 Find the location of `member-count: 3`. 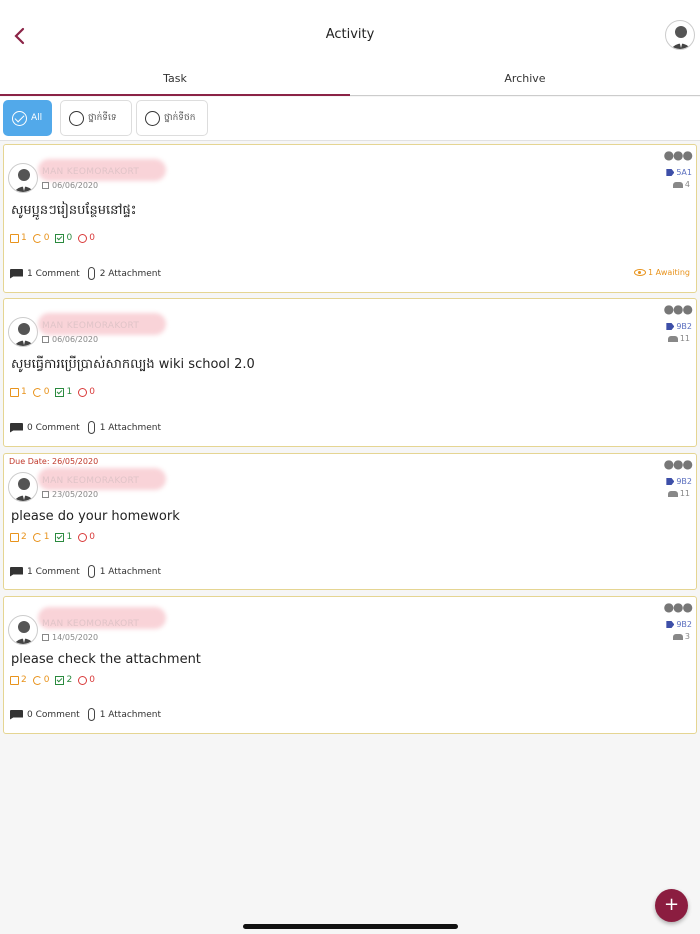

member-count: 3 is located at coordinates (681, 636).